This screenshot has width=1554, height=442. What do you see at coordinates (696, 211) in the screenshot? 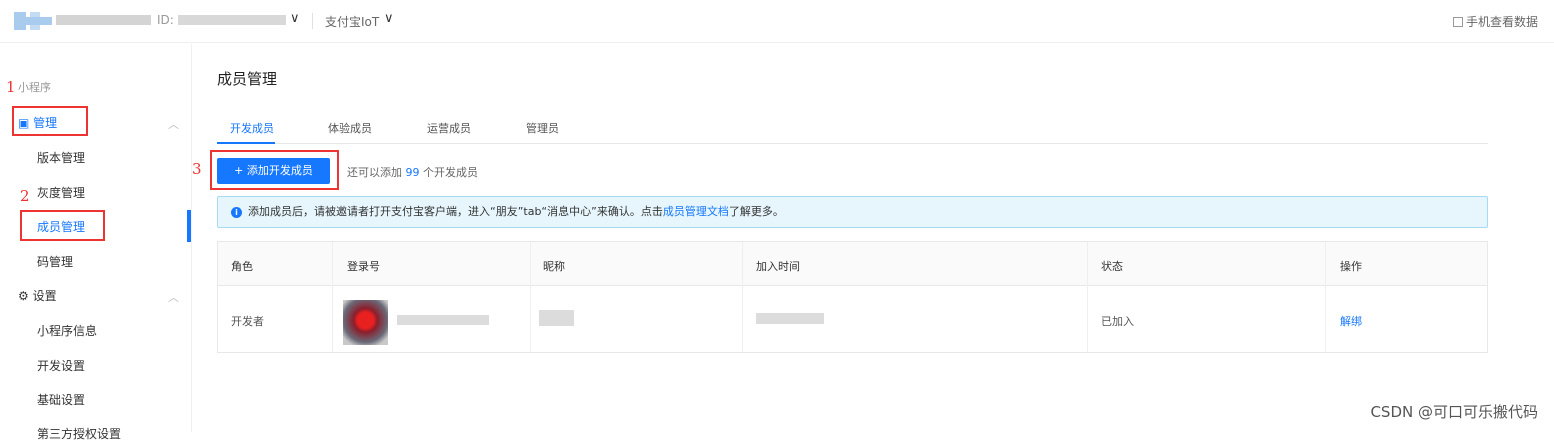
I see `member-doc-link: 成员管理文档` at bounding box center [696, 211].